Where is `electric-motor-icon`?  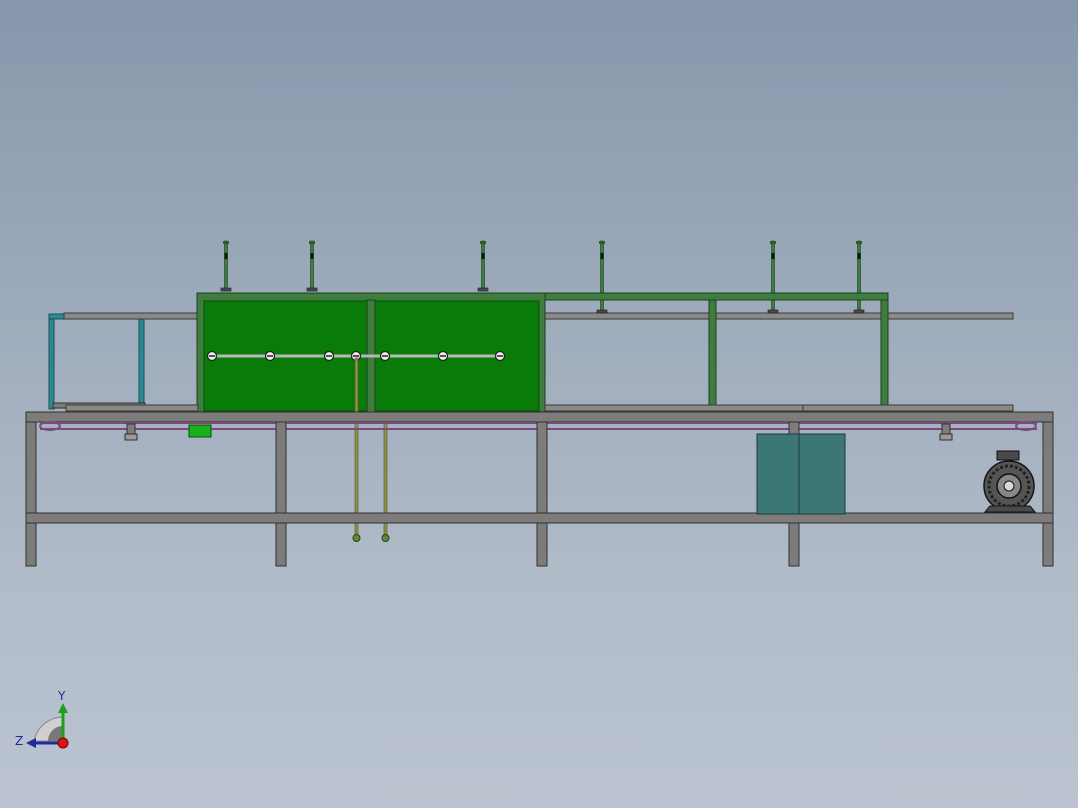
electric-motor-icon is located at coordinates (1010, 481).